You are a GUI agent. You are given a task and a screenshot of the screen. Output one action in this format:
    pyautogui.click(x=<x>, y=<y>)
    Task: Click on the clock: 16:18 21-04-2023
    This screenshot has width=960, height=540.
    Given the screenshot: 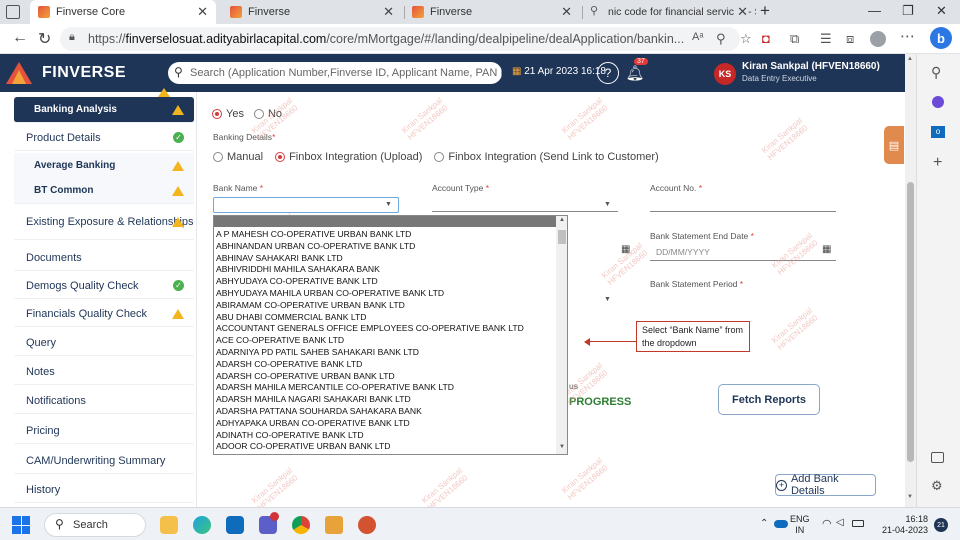 What is the action you would take?
    pyautogui.click(x=902, y=525)
    